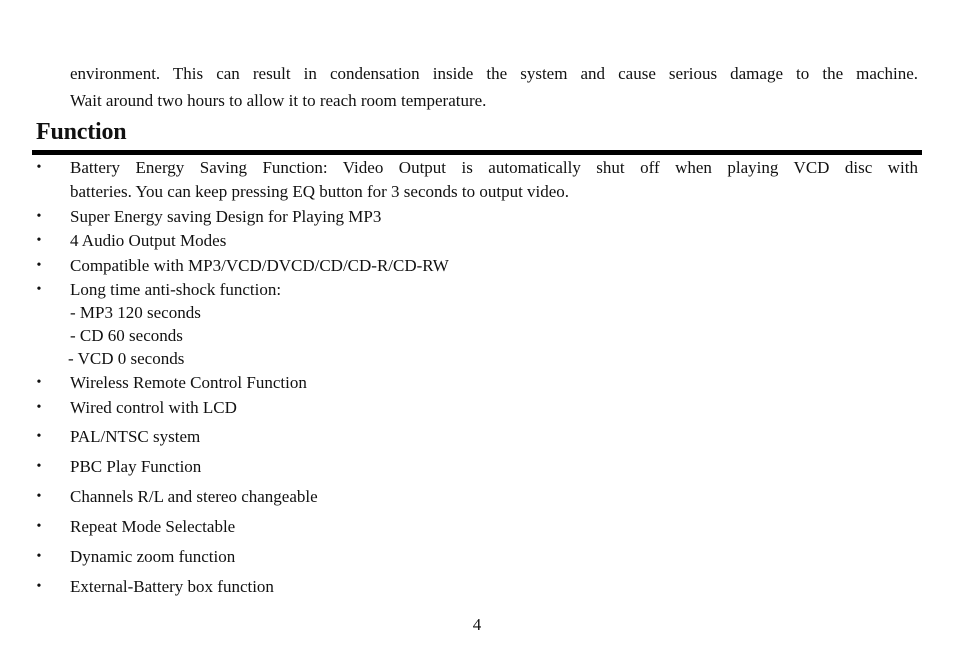 The image size is (954, 672). Describe the element at coordinates (81, 132) in the screenshot. I see `section-heading: Function` at that location.